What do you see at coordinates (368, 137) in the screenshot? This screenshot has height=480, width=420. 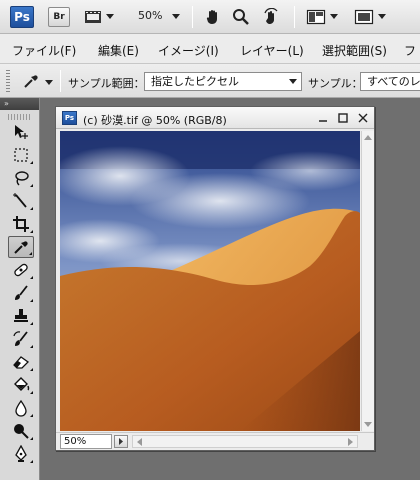 I see `scroll-up-arrow-icon` at bounding box center [368, 137].